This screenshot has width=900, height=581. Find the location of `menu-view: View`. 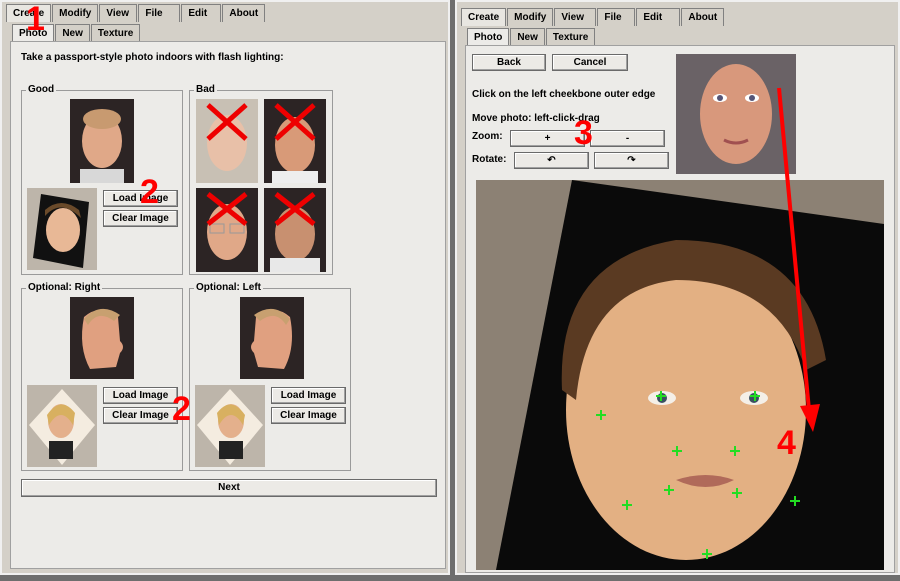

menu-view: View is located at coordinates (118, 13).